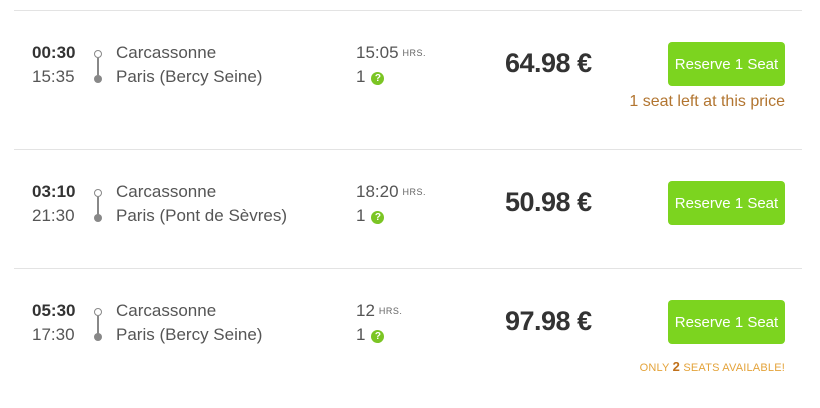 The height and width of the screenshot is (408, 820). What do you see at coordinates (676, 366) in the screenshot?
I see `availability-count: 2` at bounding box center [676, 366].